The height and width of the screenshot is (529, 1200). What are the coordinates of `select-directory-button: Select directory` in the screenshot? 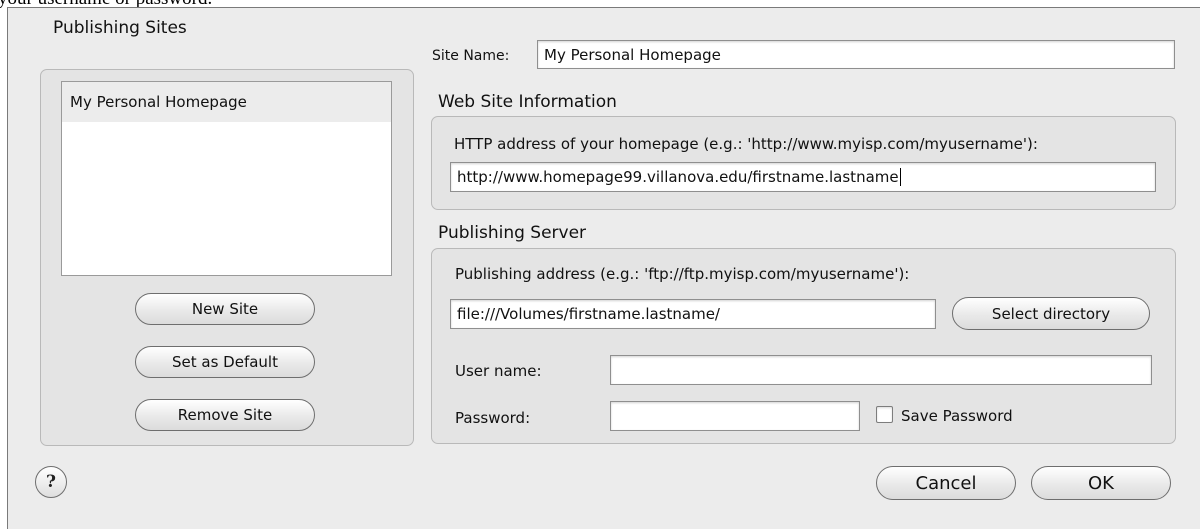 It's located at (1051, 313).